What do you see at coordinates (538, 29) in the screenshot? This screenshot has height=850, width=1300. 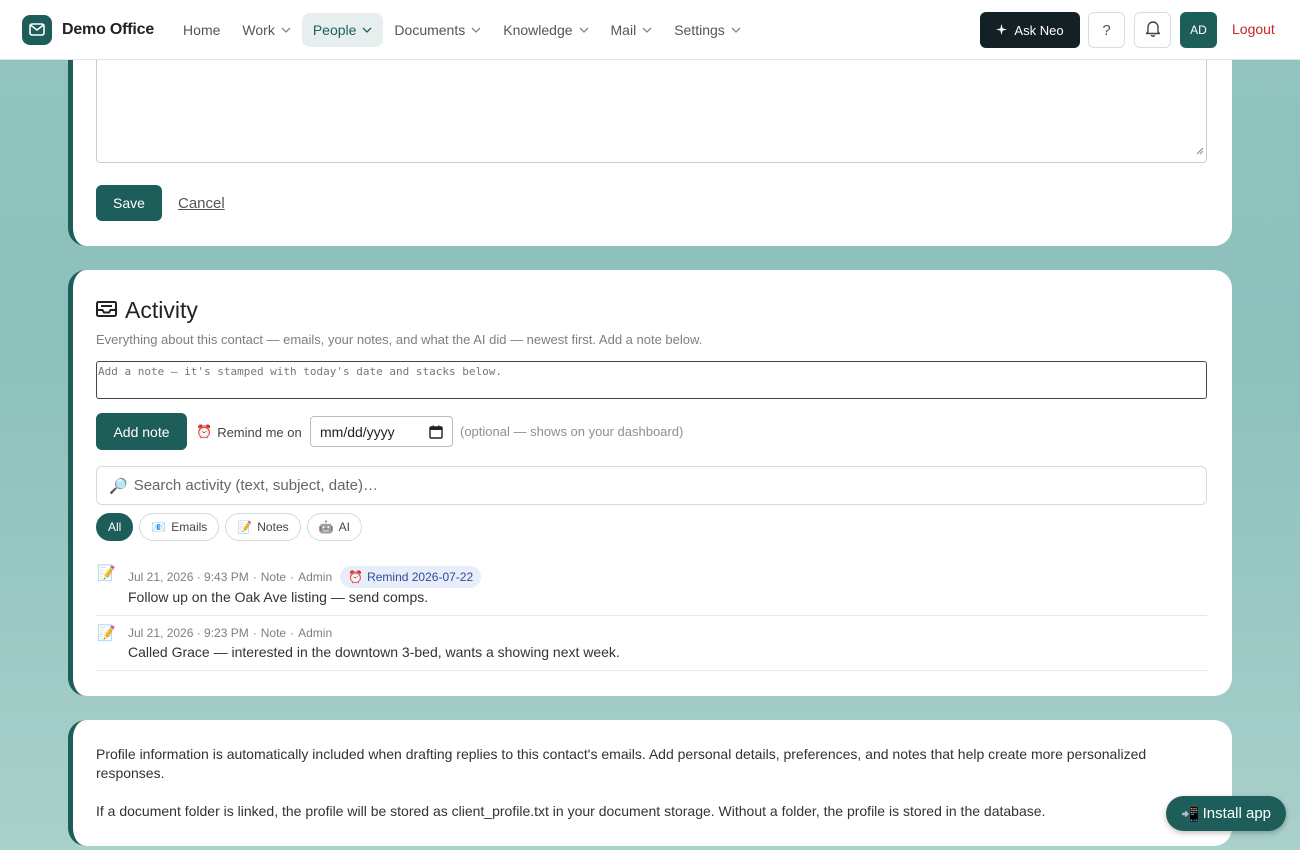 I see `nav-label: Knowledge` at bounding box center [538, 29].